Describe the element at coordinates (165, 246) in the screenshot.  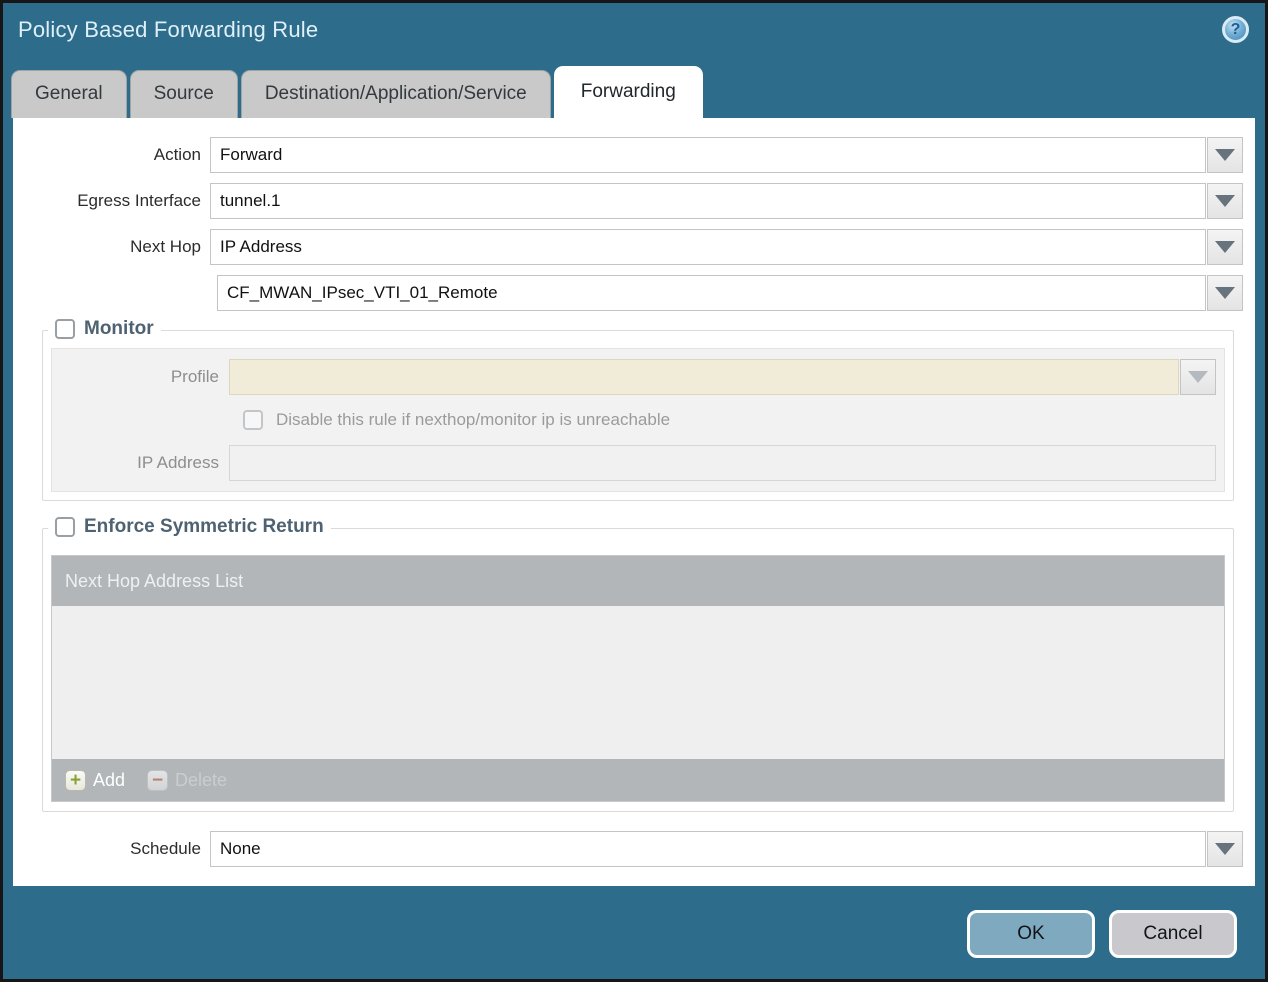
I see `next-hop-label: Next Hop` at that location.